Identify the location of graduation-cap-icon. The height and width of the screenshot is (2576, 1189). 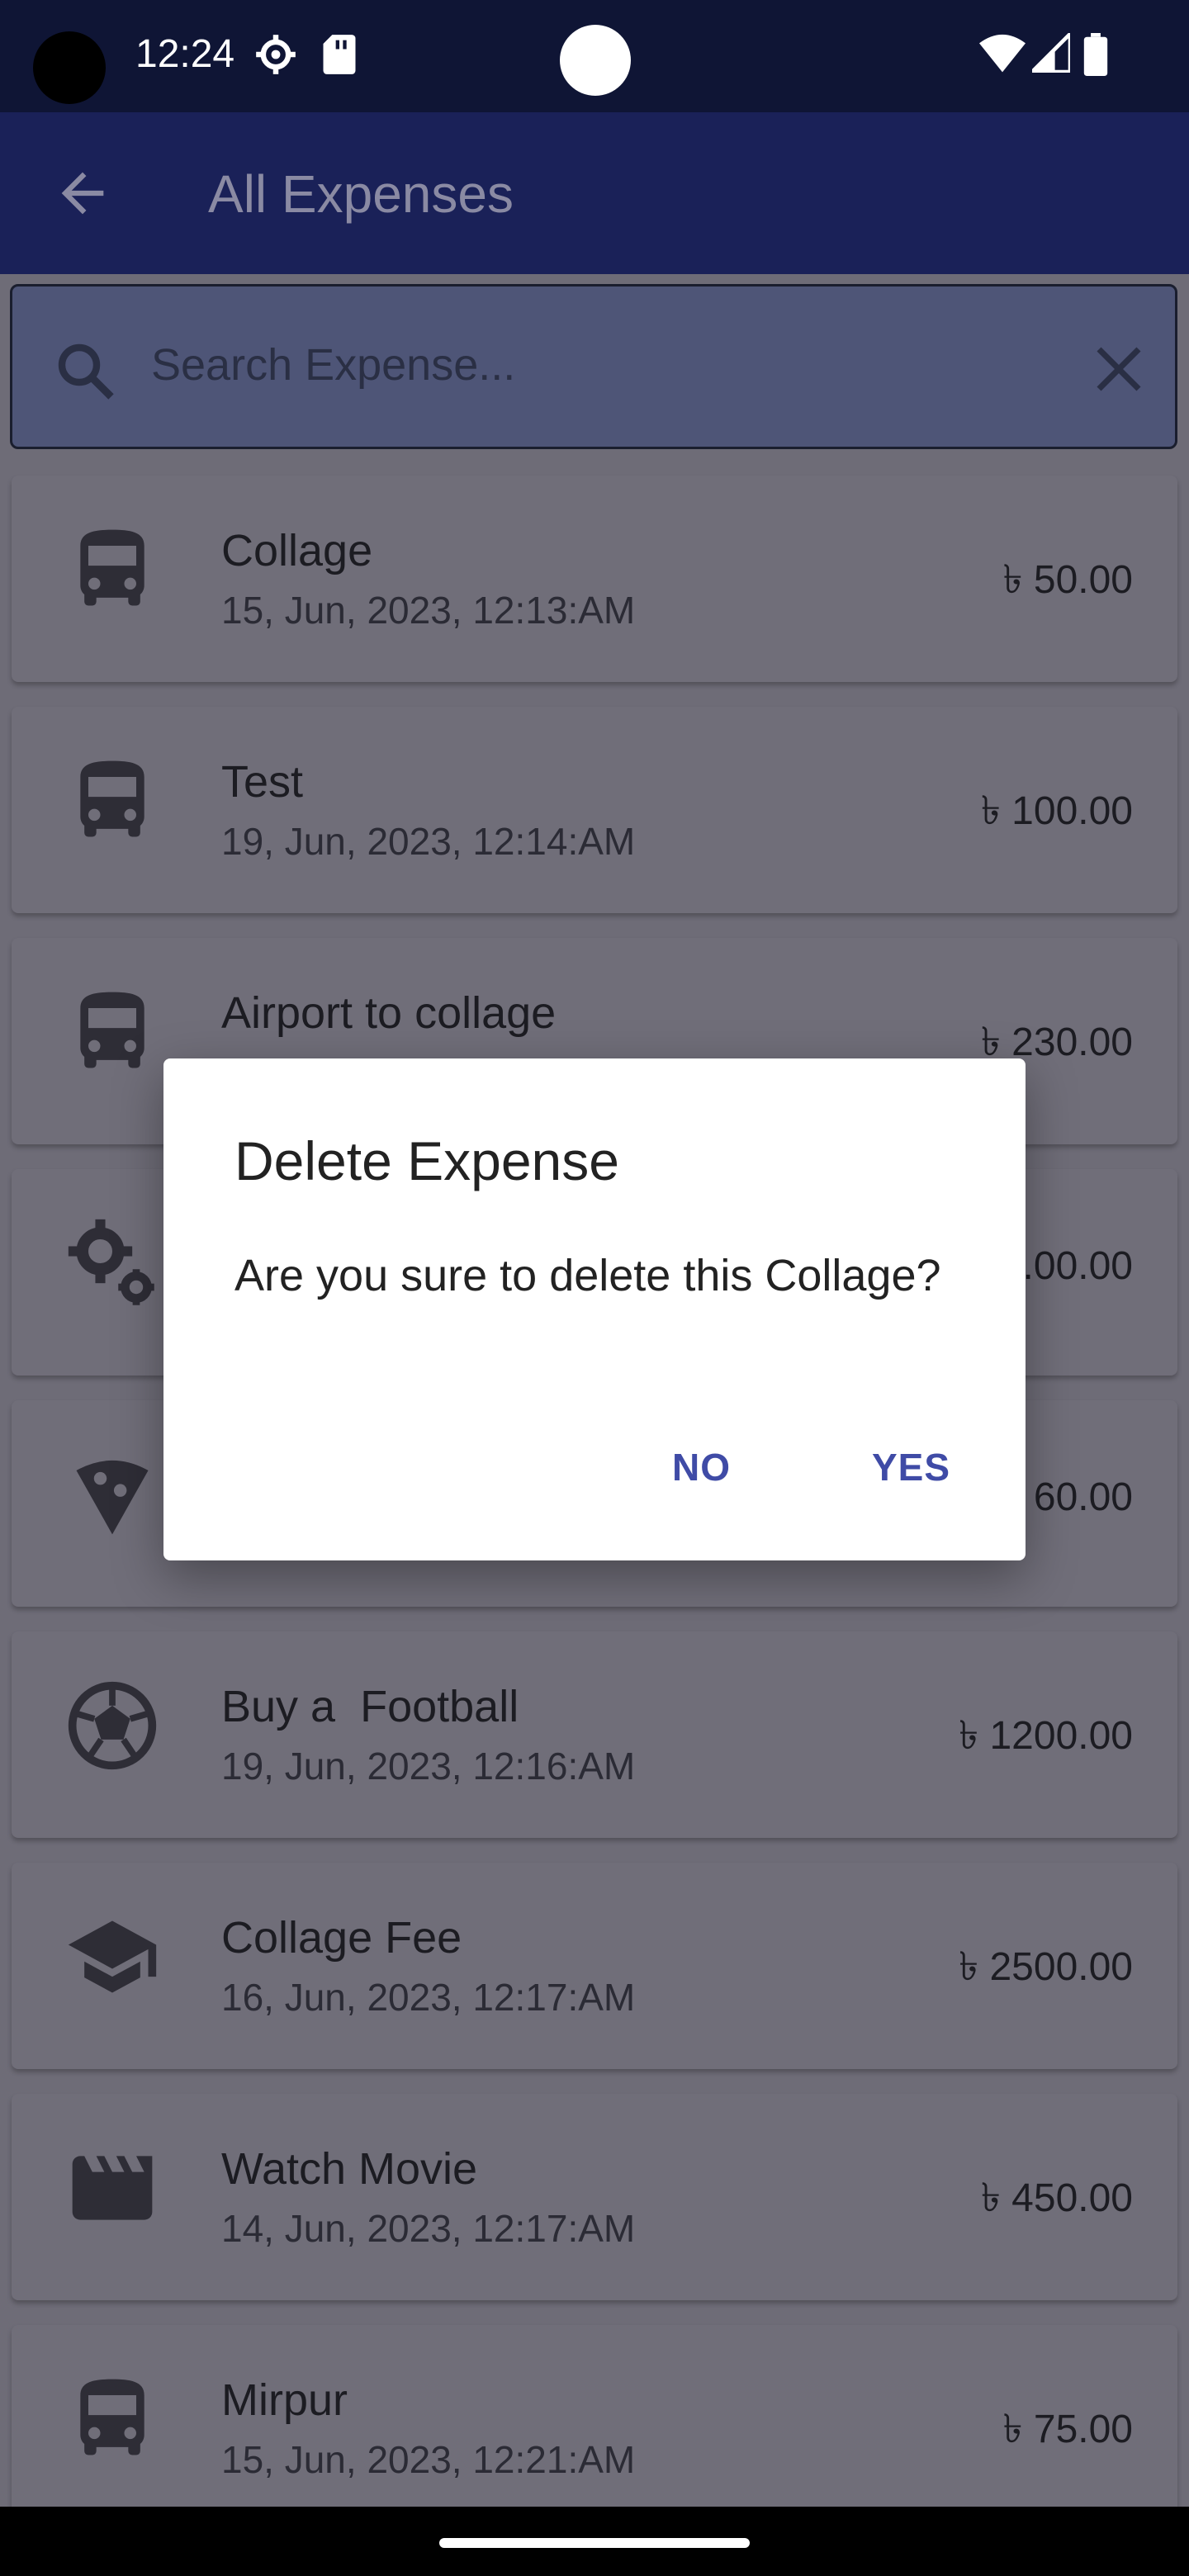
(112, 1956).